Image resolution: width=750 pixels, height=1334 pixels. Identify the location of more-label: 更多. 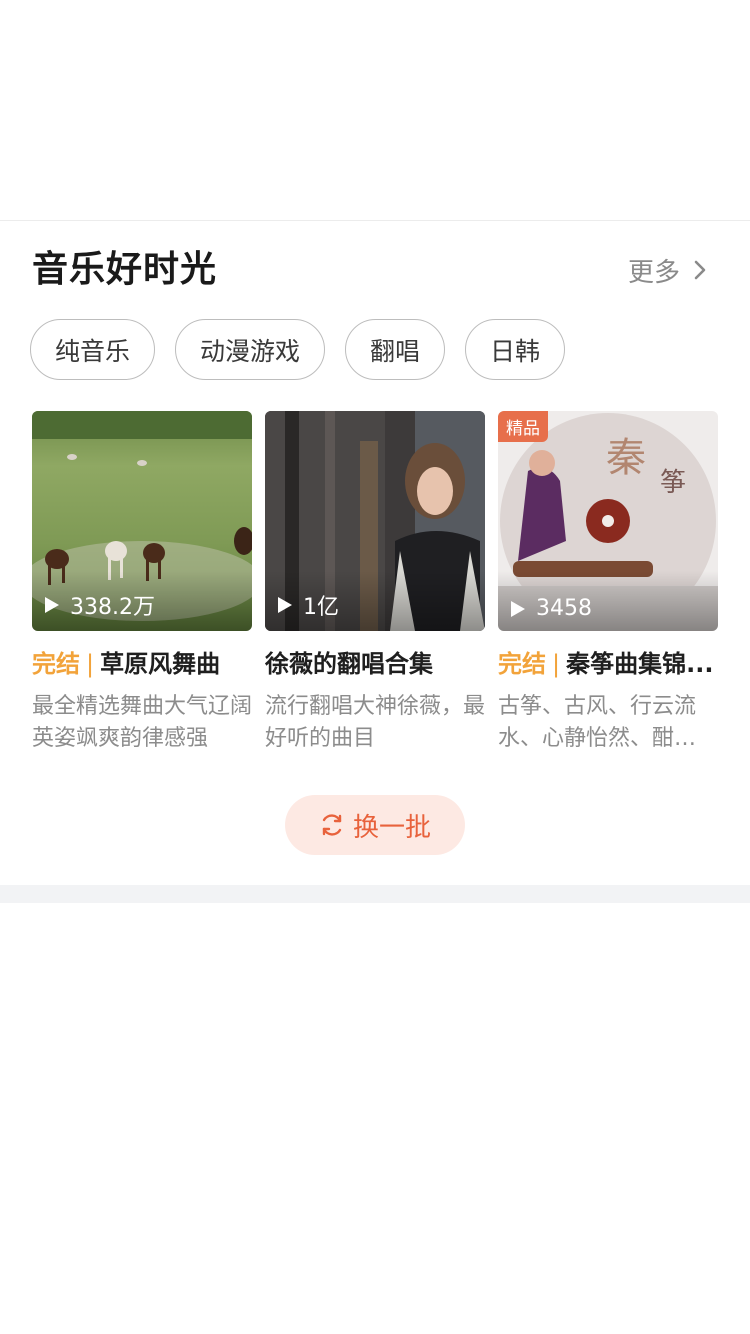
(653, 272).